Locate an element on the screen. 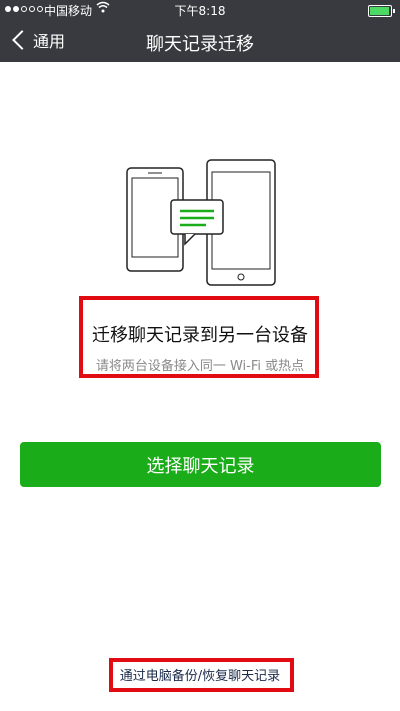  page-title: 聊天记录迁移 is located at coordinates (200, 44).